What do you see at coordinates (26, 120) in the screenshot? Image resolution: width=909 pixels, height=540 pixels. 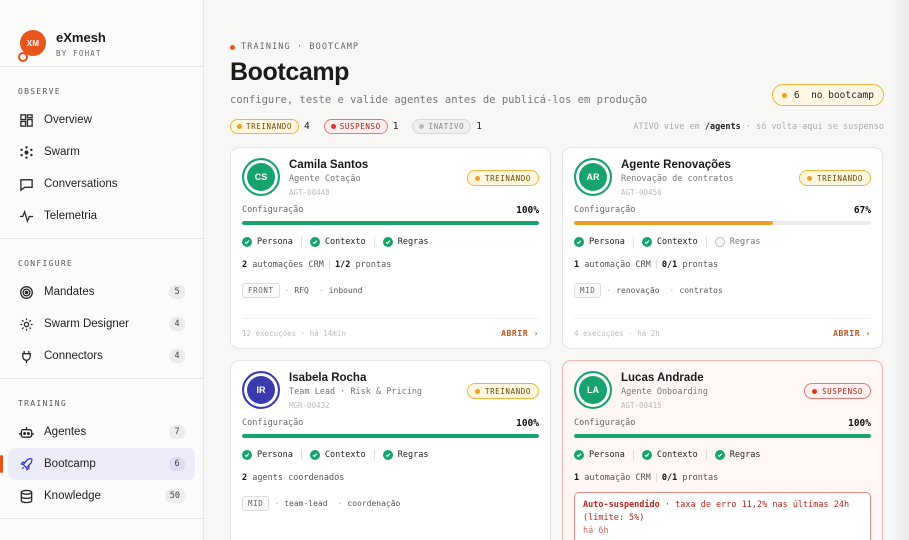 I see `grid-icon` at bounding box center [26, 120].